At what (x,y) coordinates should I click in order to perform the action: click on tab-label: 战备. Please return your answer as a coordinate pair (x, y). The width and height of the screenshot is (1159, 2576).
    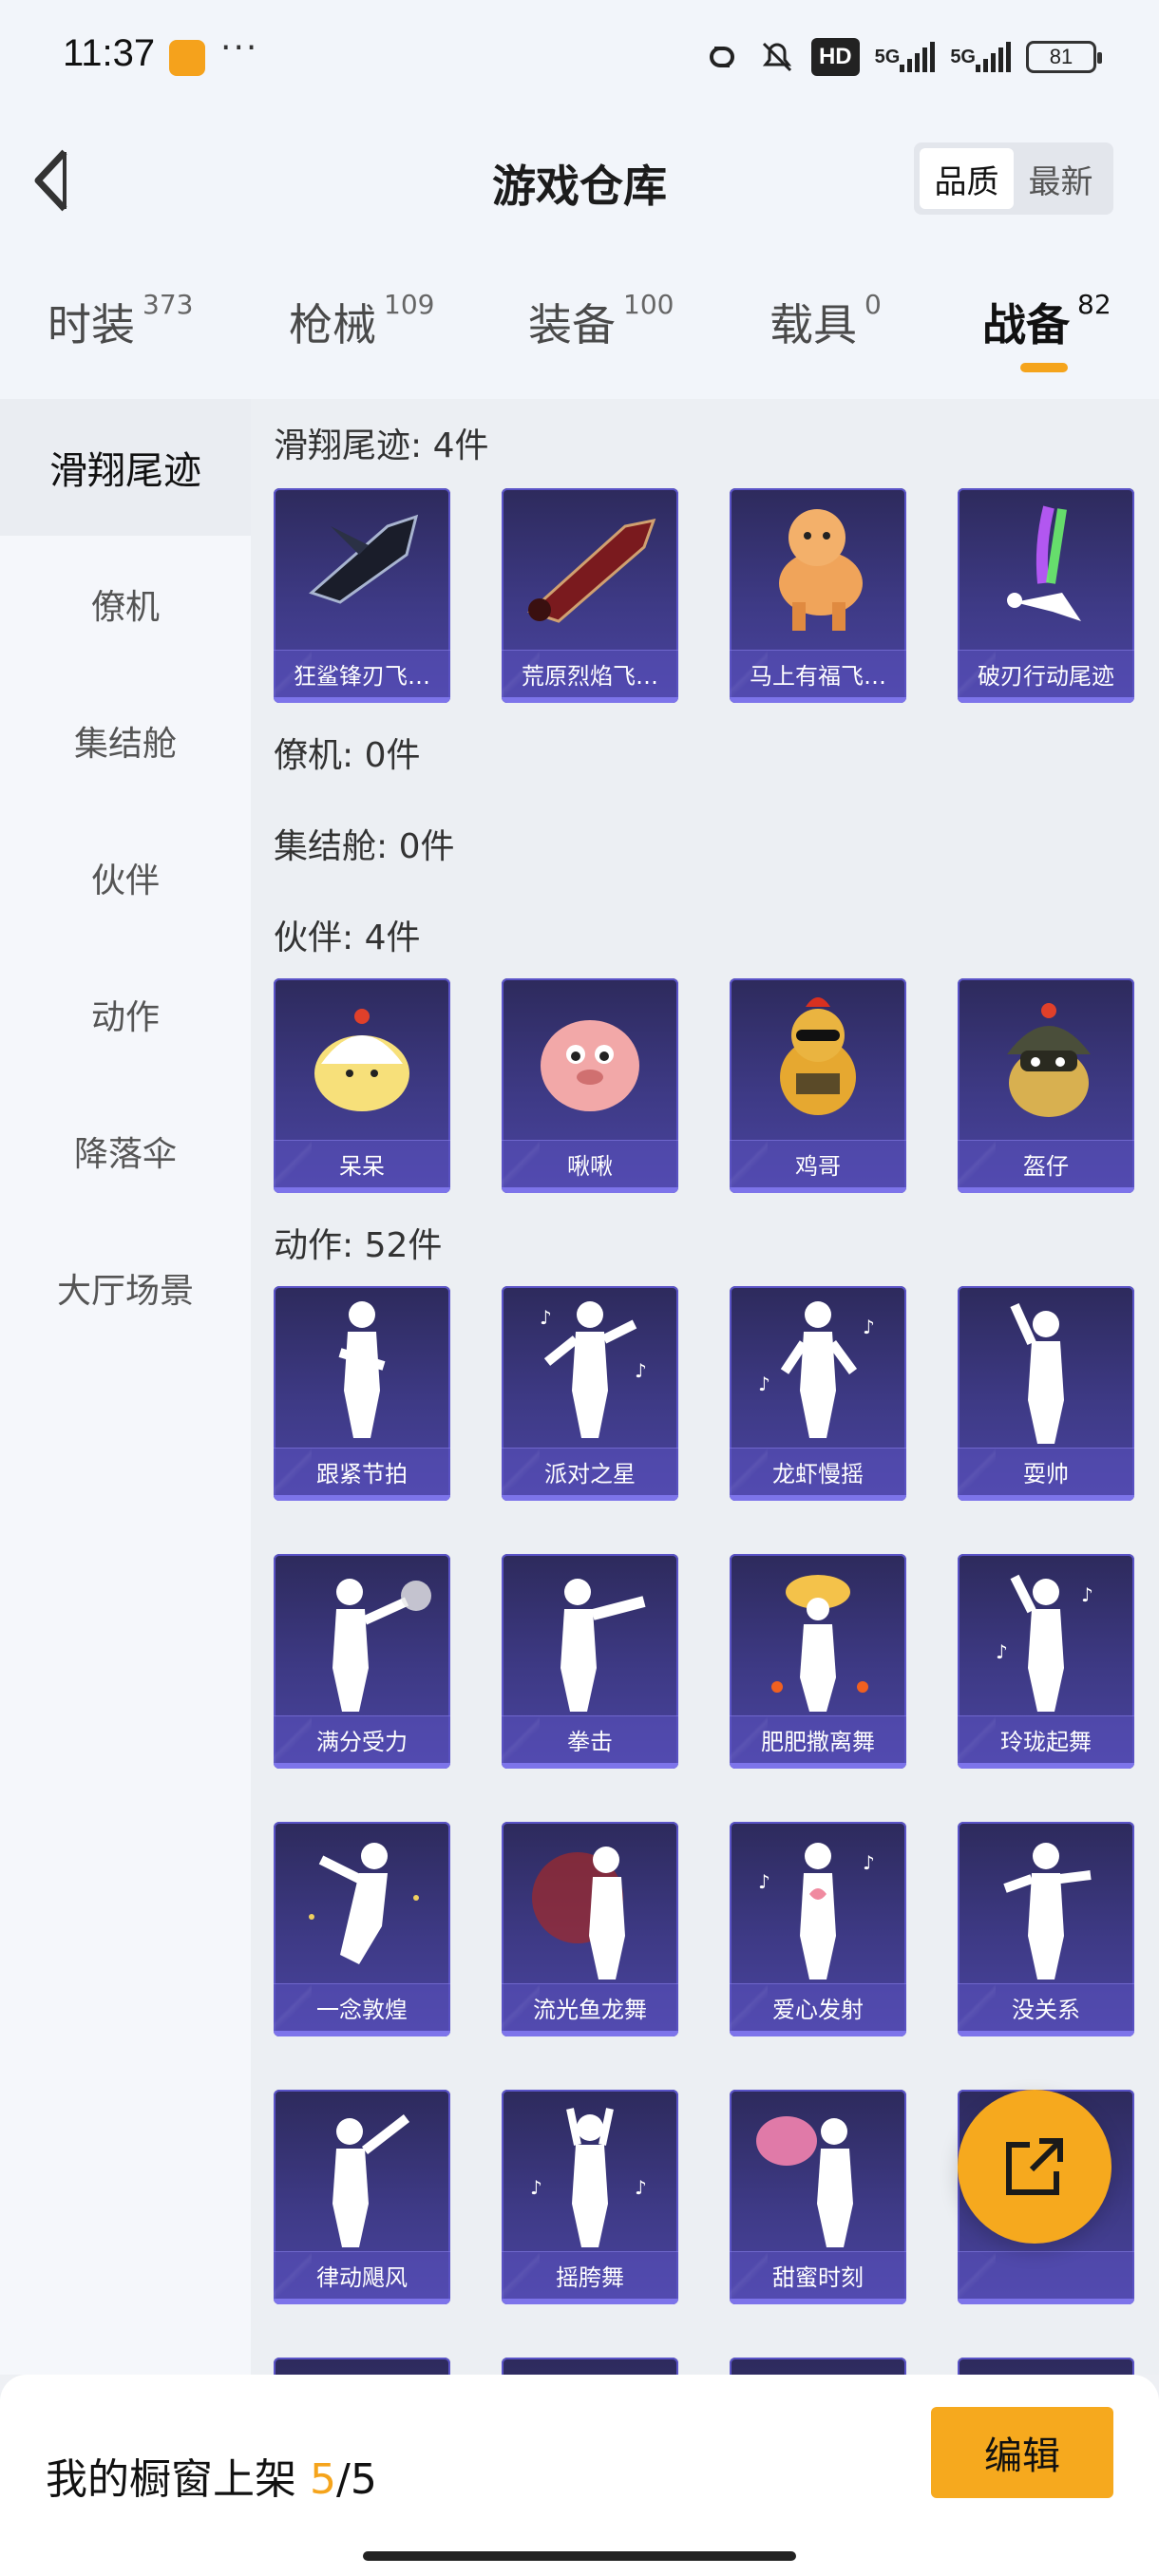
    Looking at the image, I should click on (1026, 324).